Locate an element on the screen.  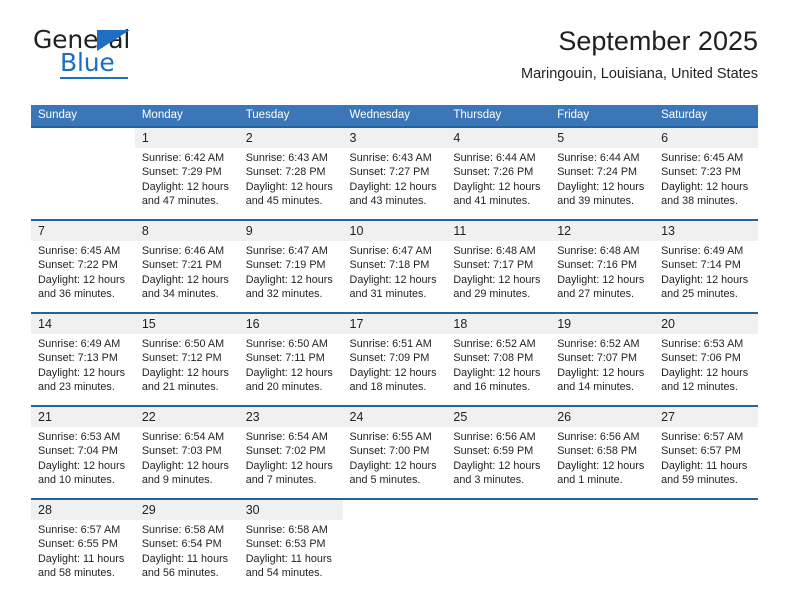
day-number: 24 is located at coordinates (394, 417).